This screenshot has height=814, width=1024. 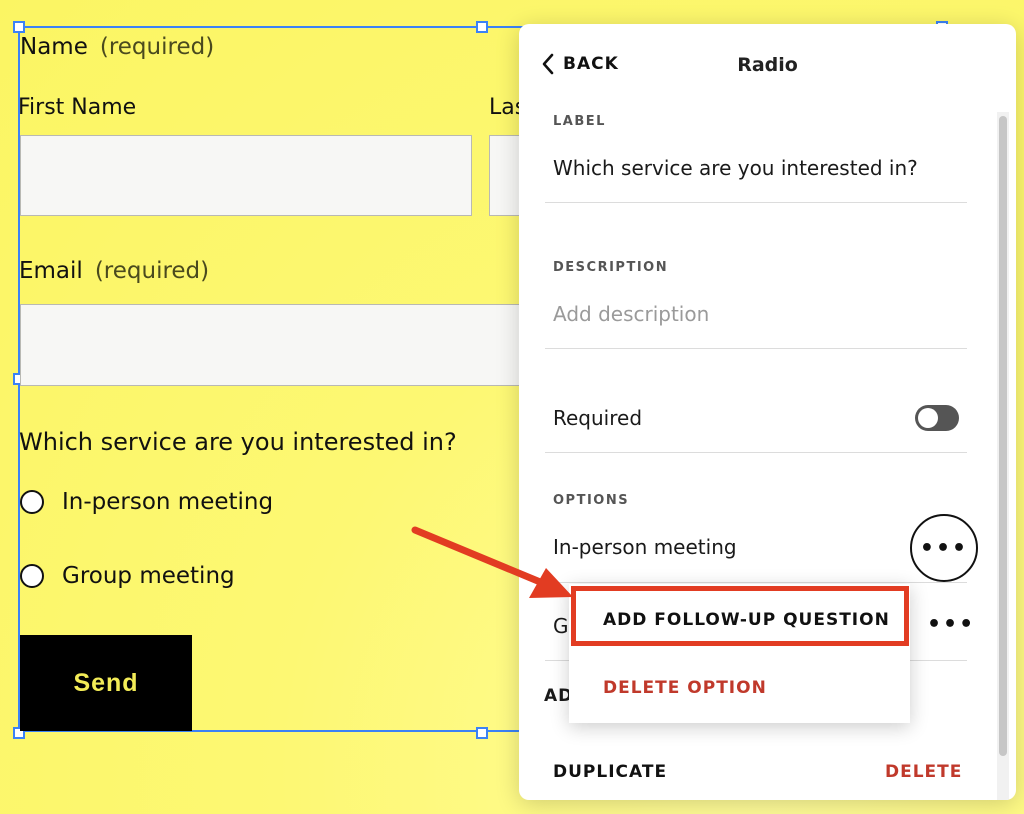 What do you see at coordinates (246, 175) in the screenshot?
I see `first-name-input` at bounding box center [246, 175].